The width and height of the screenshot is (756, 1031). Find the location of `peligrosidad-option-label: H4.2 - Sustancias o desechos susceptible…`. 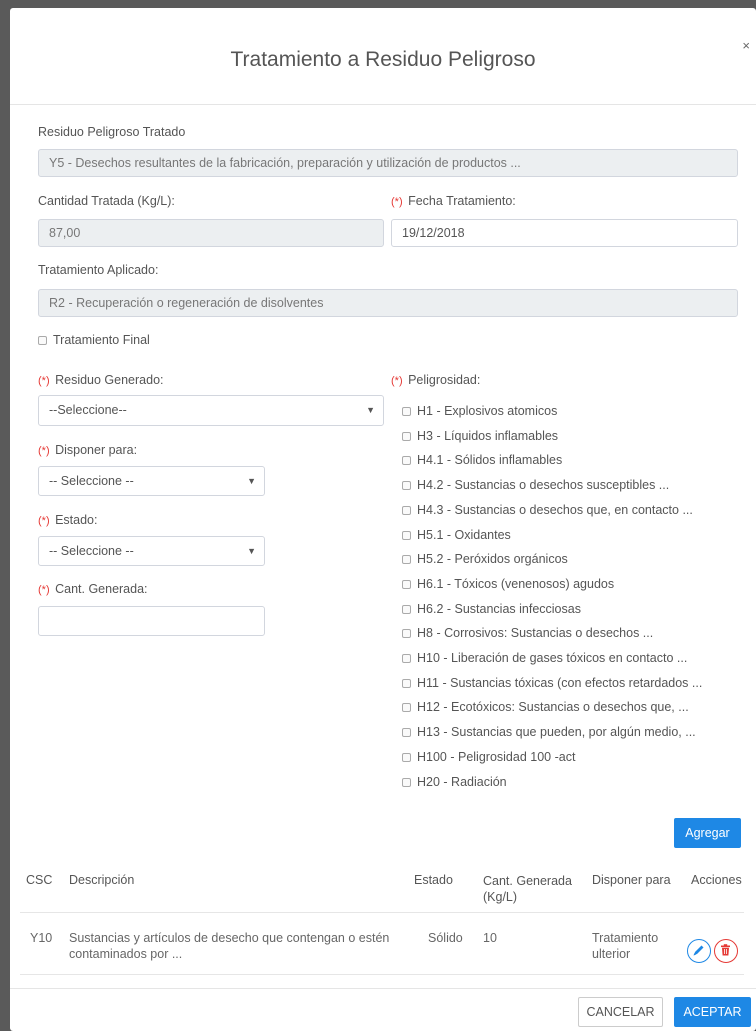

peligrosidad-option-label: H4.2 - Sustancias o desechos susceptible… is located at coordinates (543, 485).